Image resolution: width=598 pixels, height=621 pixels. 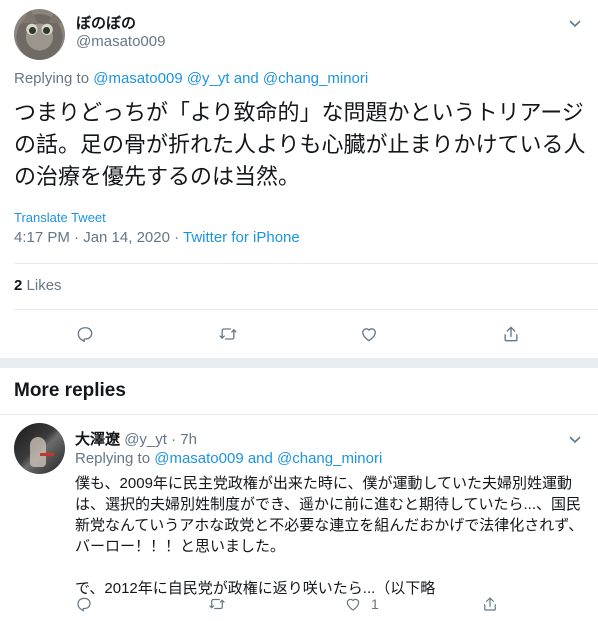 What do you see at coordinates (268, 458) in the screenshot?
I see `replying-to-users: @masato009 and @chang_minori` at bounding box center [268, 458].